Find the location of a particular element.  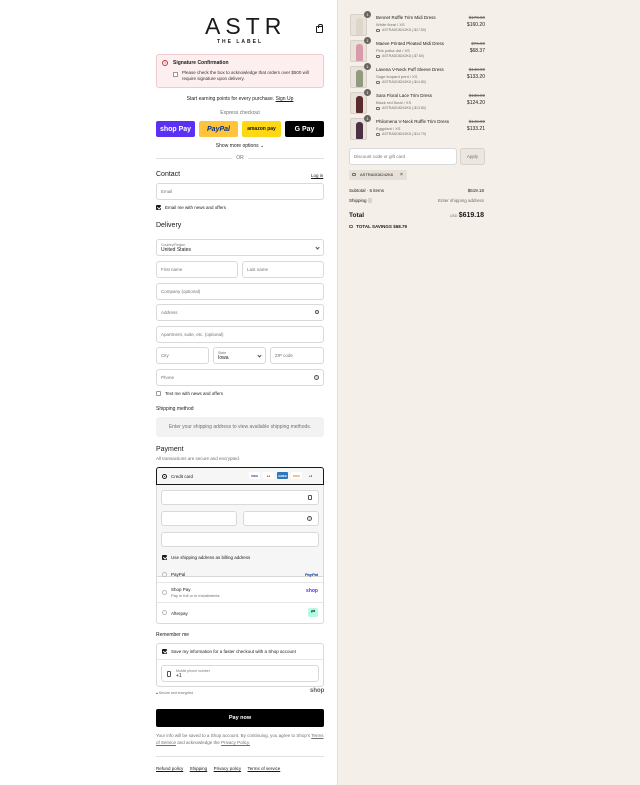

mastercard-icon: ●● is located at coordinates (268, 475).